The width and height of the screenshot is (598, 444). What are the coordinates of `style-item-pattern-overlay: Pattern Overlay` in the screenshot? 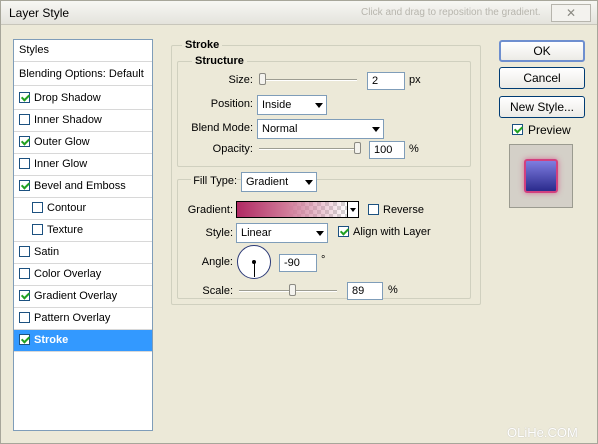 It's located at (83, 319).